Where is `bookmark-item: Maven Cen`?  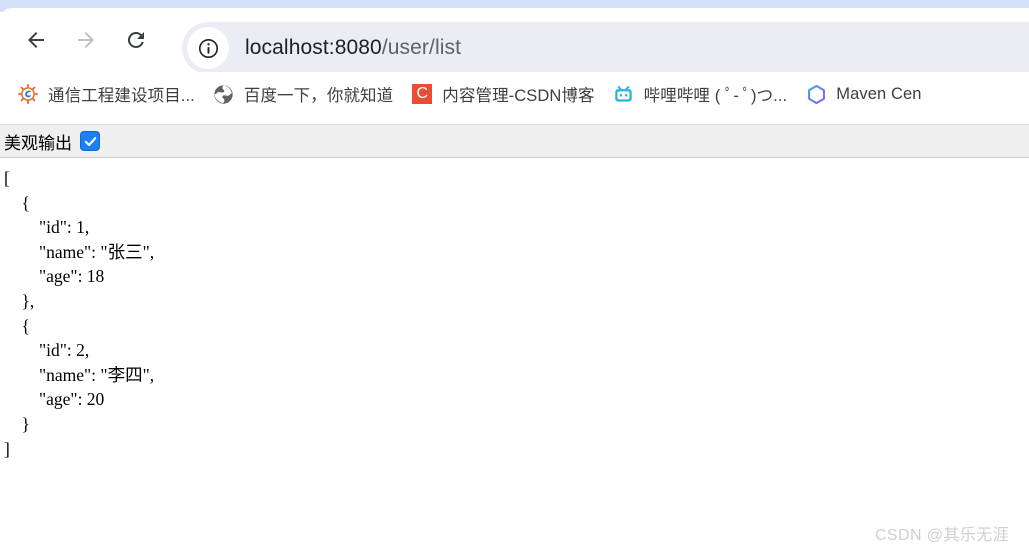
bookmark-item: Maven Cen is located at coordinates (863, 94).